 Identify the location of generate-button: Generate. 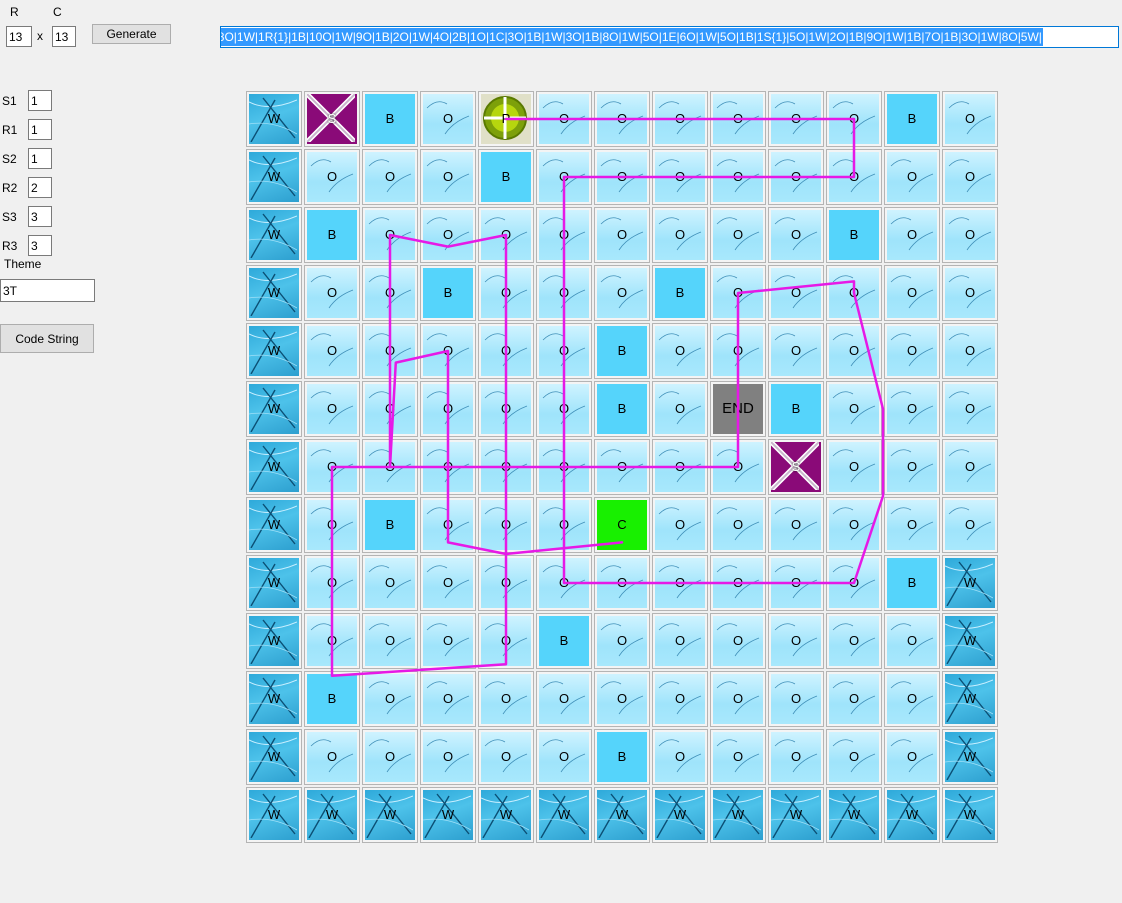
(131, 34).